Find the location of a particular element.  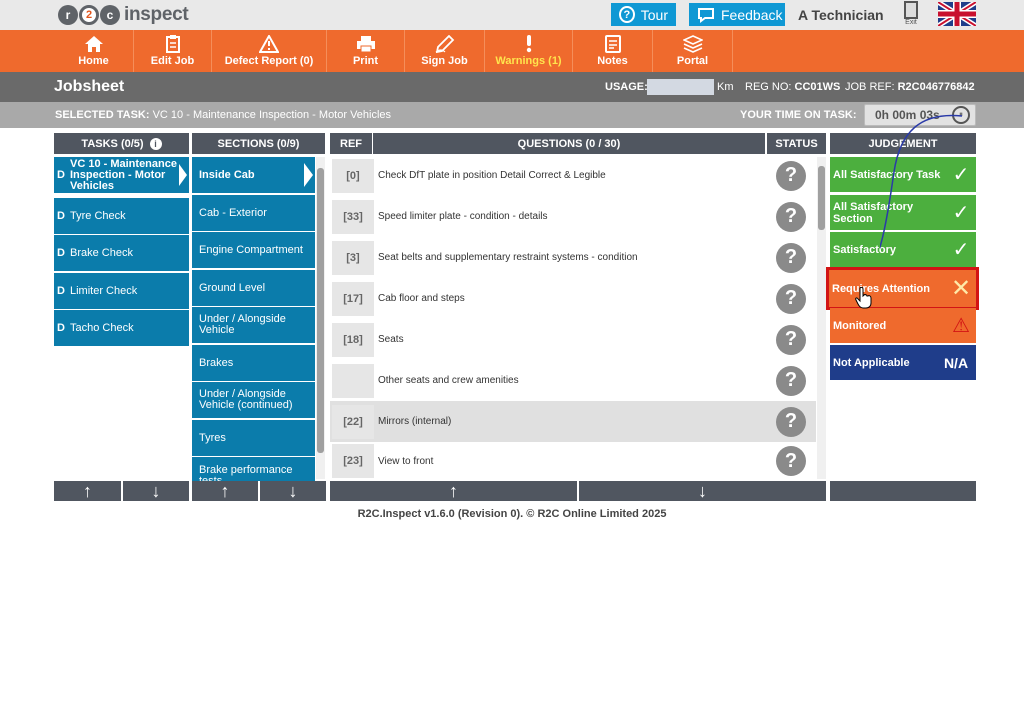

chevron-right-icon is located at coordinates (183, 175).